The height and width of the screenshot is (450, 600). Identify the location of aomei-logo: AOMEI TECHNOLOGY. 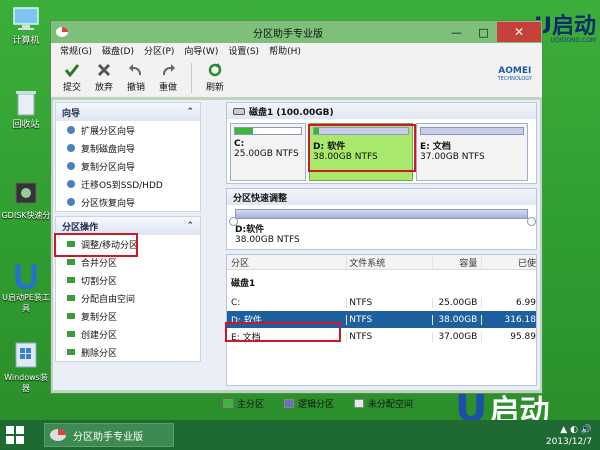
(515, 74).